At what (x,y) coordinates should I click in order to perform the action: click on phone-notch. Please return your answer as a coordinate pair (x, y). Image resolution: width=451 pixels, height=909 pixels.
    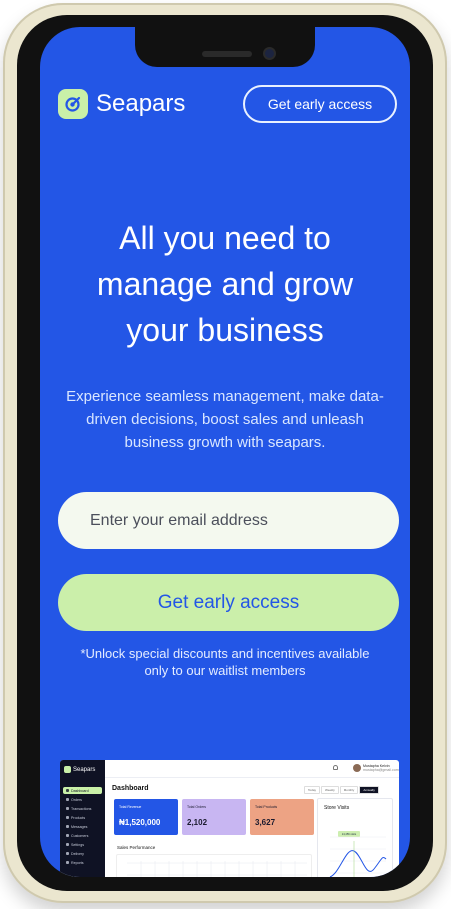
    Looking at the image, I should click on (225, 47).